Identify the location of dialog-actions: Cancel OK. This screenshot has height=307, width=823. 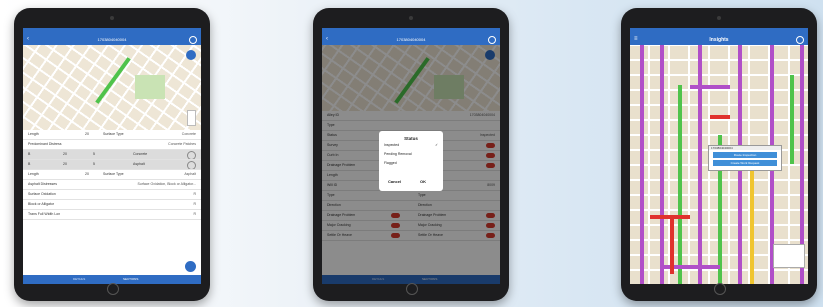
(411, 183).